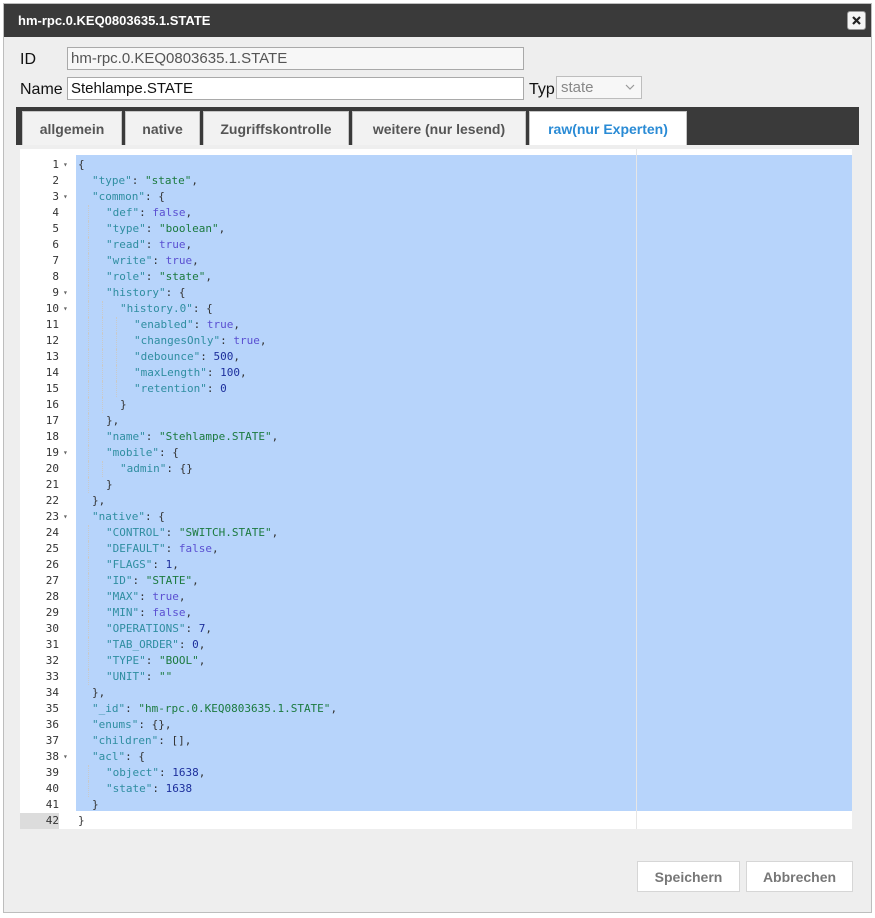  Describe the element at coordinates (190, 373) in the screenshot. I see `code-text: "maxLength": 100,` at that location.